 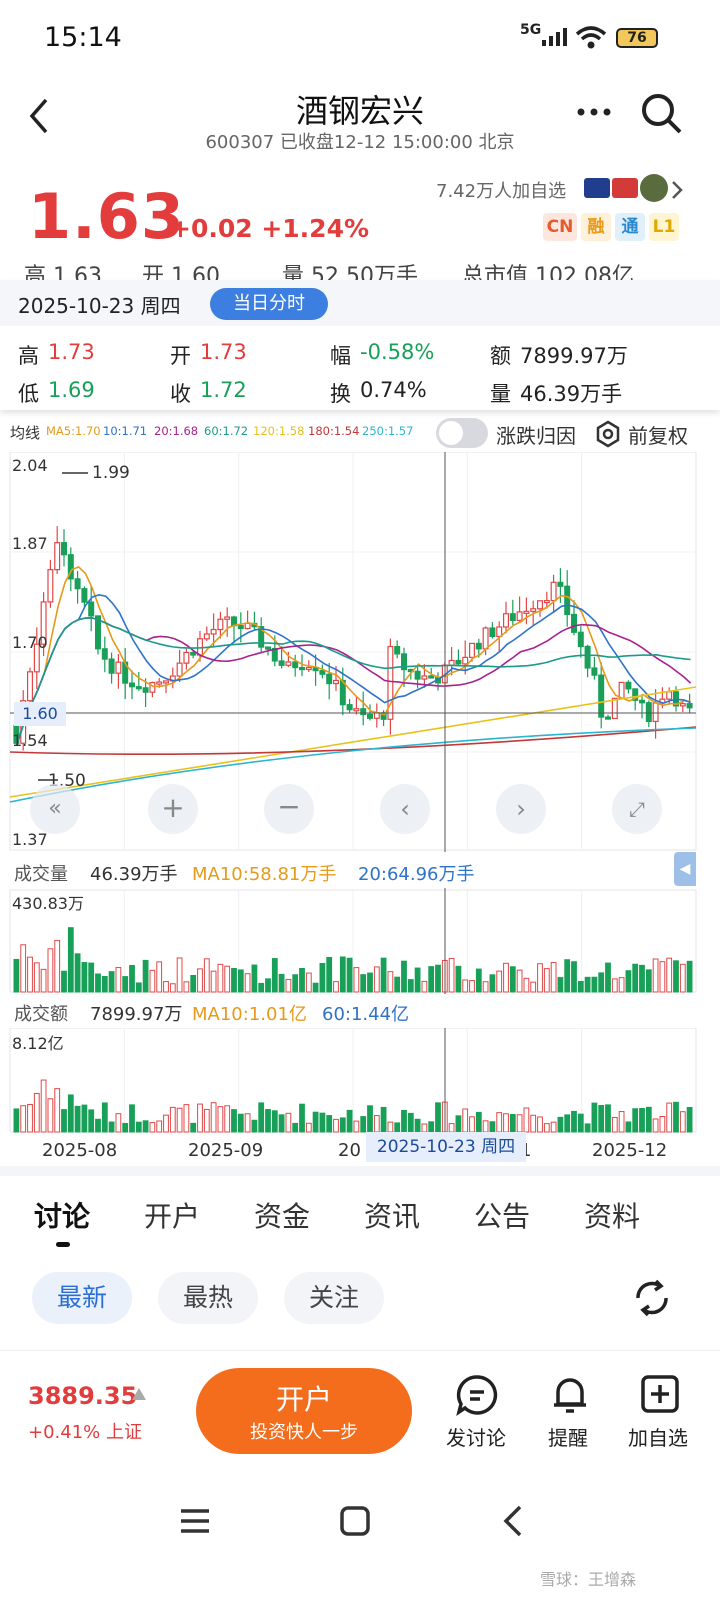 I want to click on reminder-label: 提醒, so click(x=568, y=1436).